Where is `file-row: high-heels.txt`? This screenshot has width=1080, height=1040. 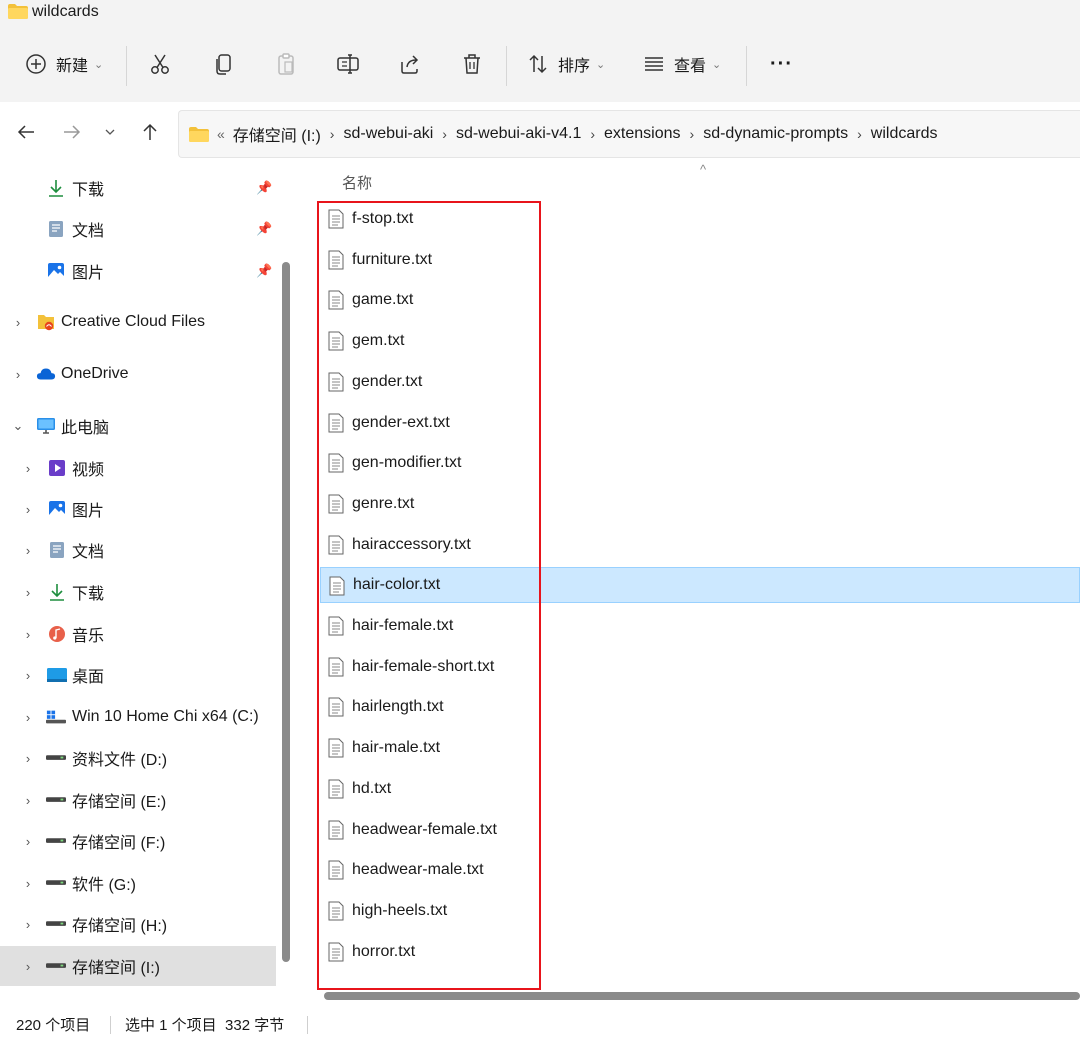 file-row: high-heels.txt is located at coordinates (700, 911).